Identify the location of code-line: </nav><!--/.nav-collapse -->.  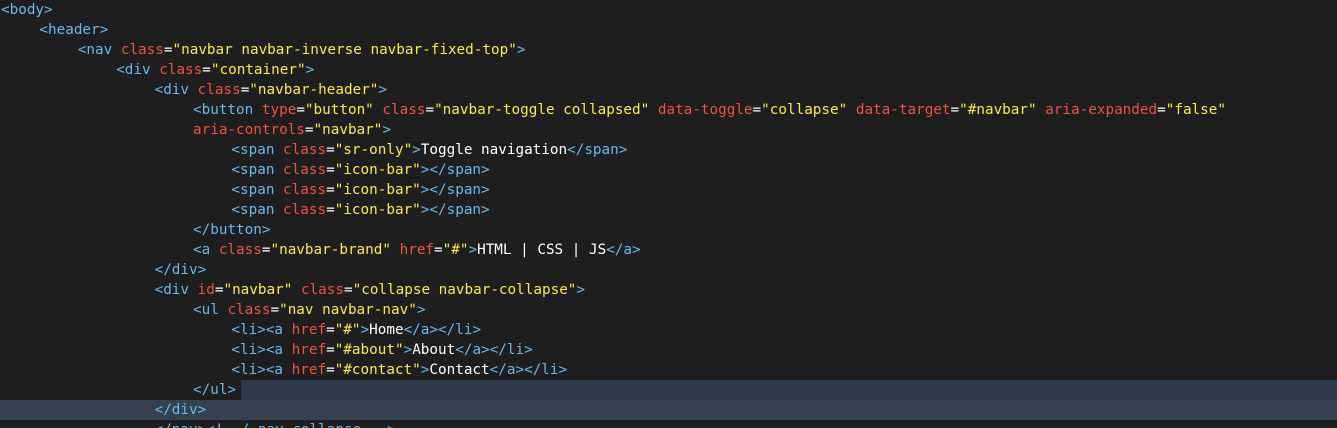
(275, 424).